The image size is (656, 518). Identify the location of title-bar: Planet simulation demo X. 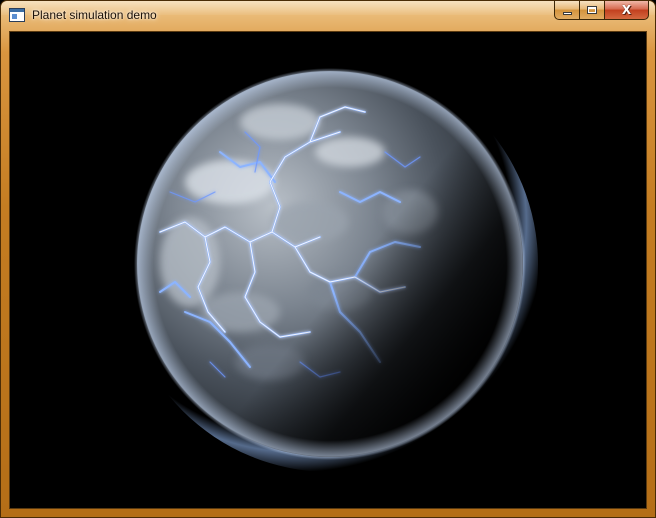
(328, 16).